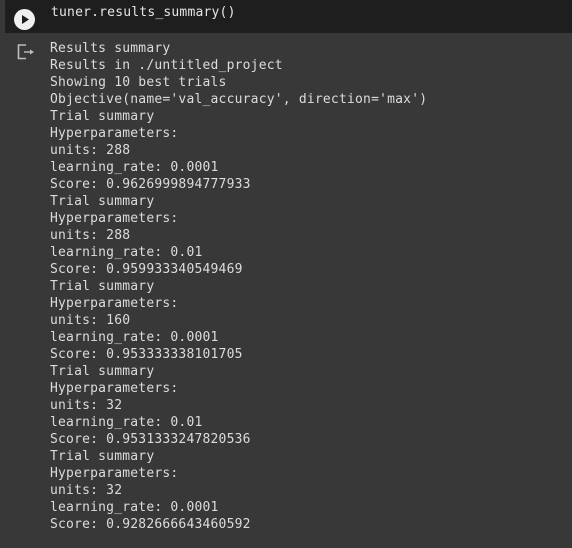  I want to click on output-line: Results summary, so click(110, 48).